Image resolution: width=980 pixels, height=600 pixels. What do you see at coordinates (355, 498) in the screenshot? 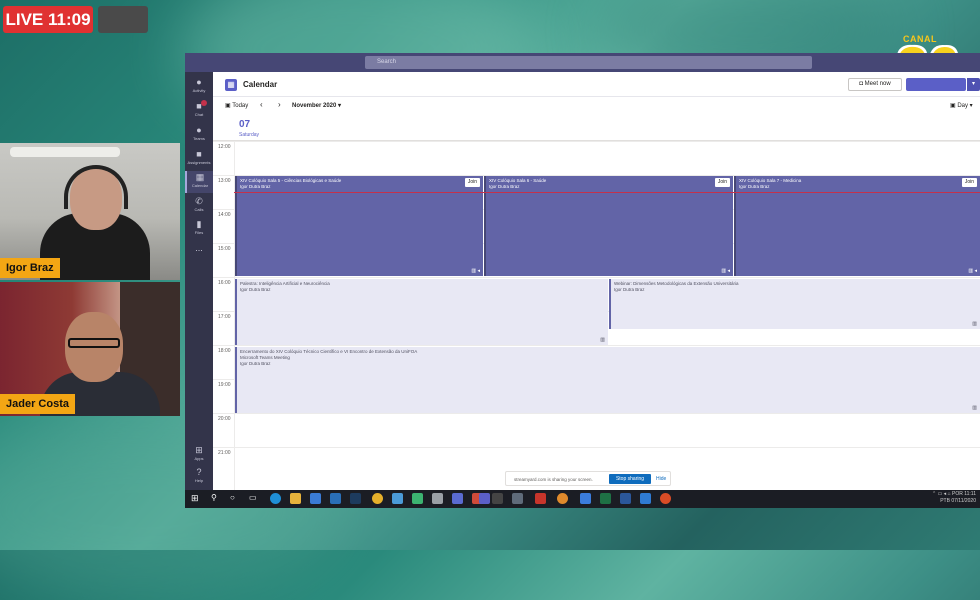
I see `steam-icon` at bounding box center [355, 498].